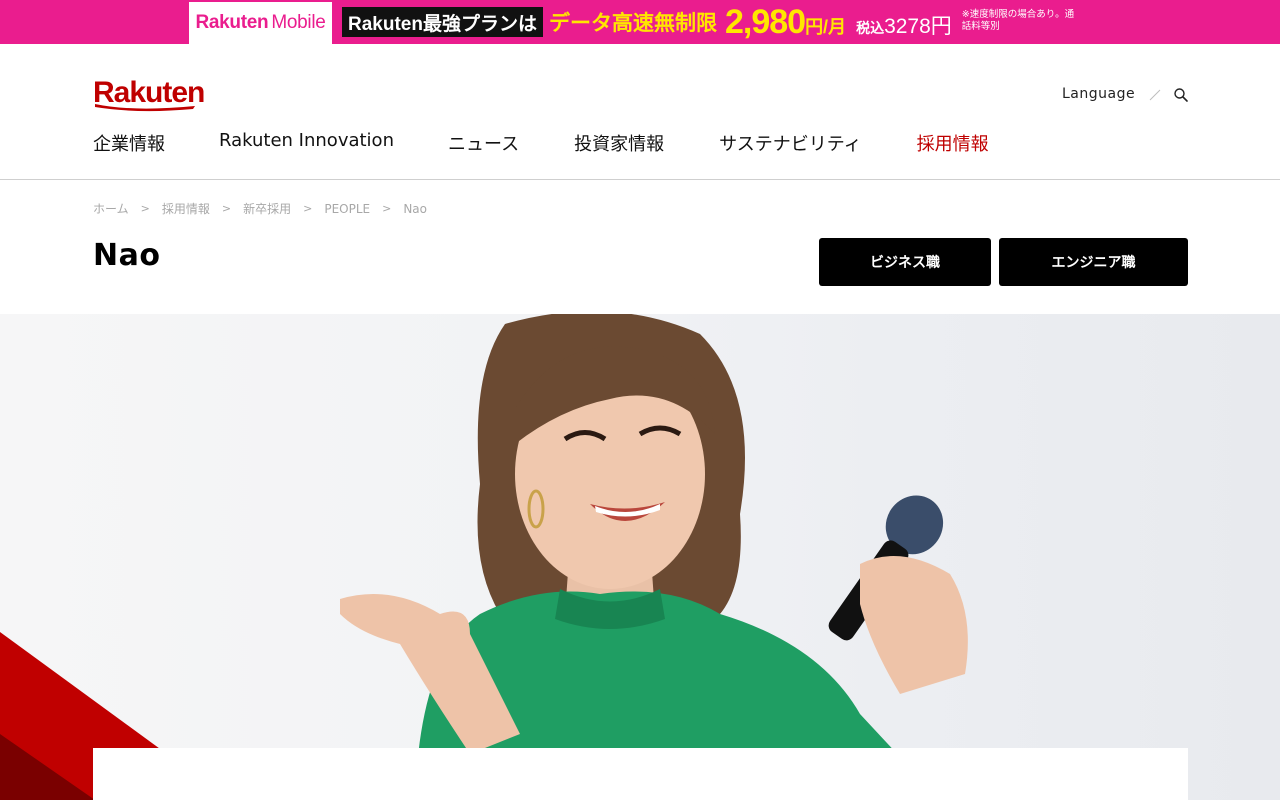 This screenshot has width=1280, height=800. I want to click on business-role-button: ビジネス職, so click(905, 262).